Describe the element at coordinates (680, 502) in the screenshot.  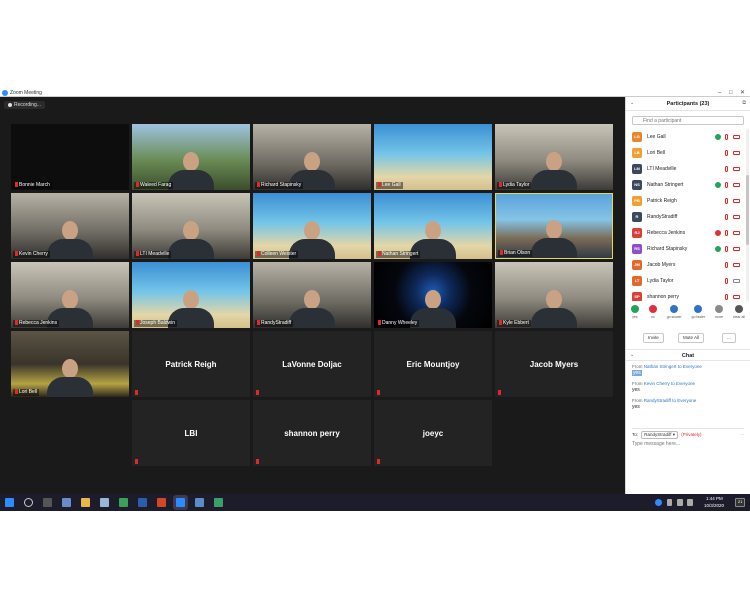
I see `volume-icon` at that location.